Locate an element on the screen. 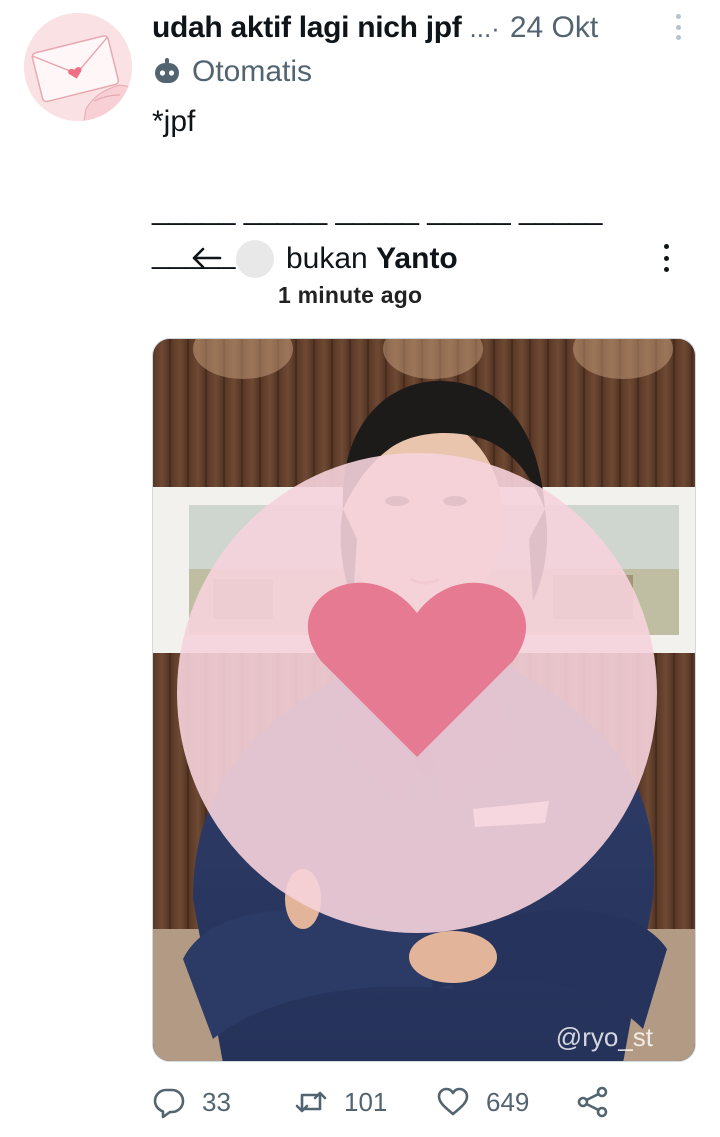 This screenshot has width=720, height=1137. profile-avatar is located at coordinates (78, 67).